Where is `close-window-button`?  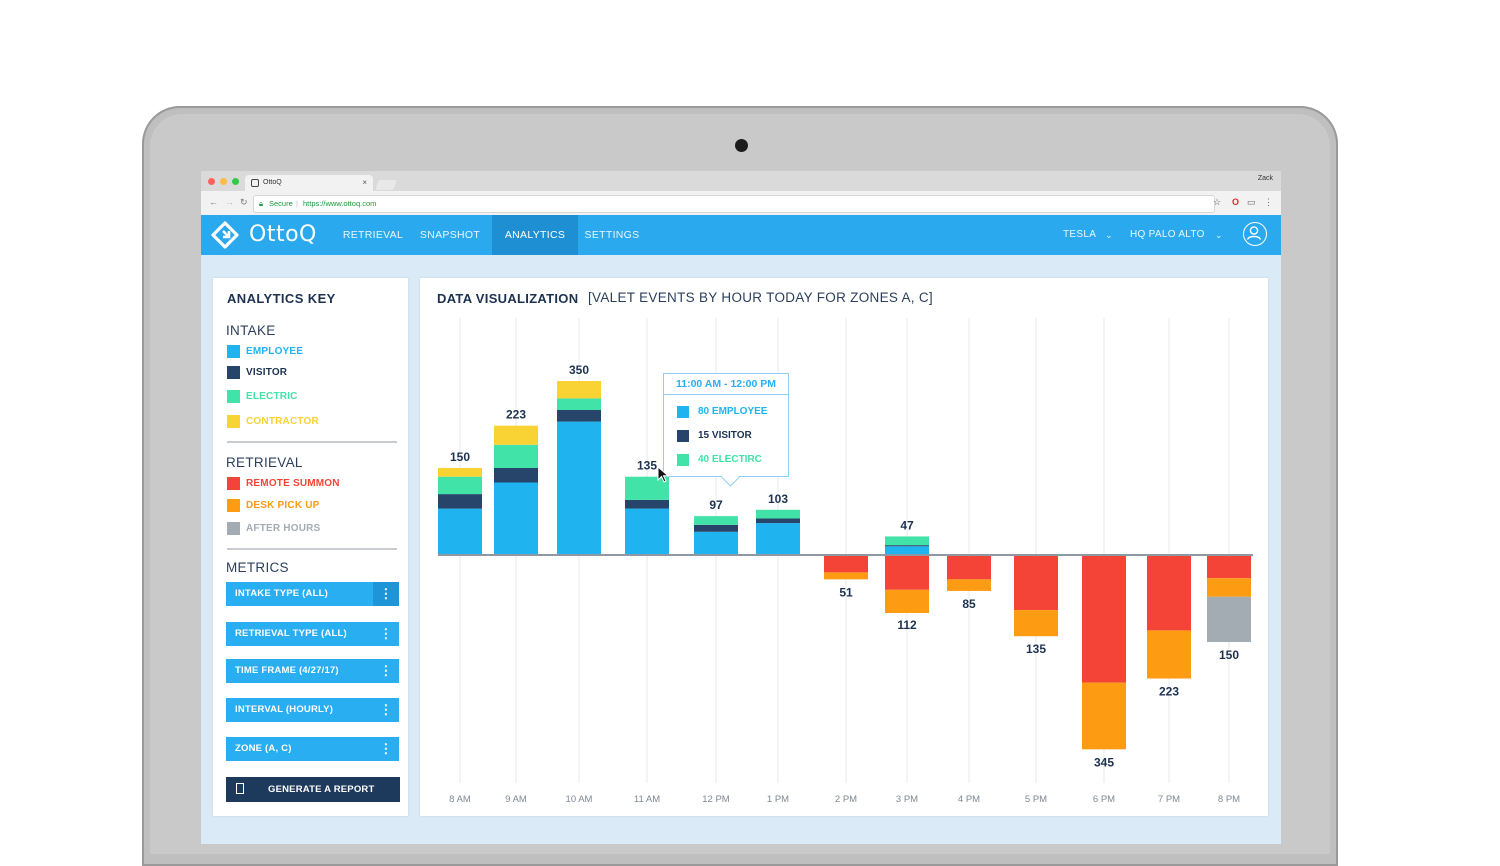 close-window-button is located at coordinates (211, 181).